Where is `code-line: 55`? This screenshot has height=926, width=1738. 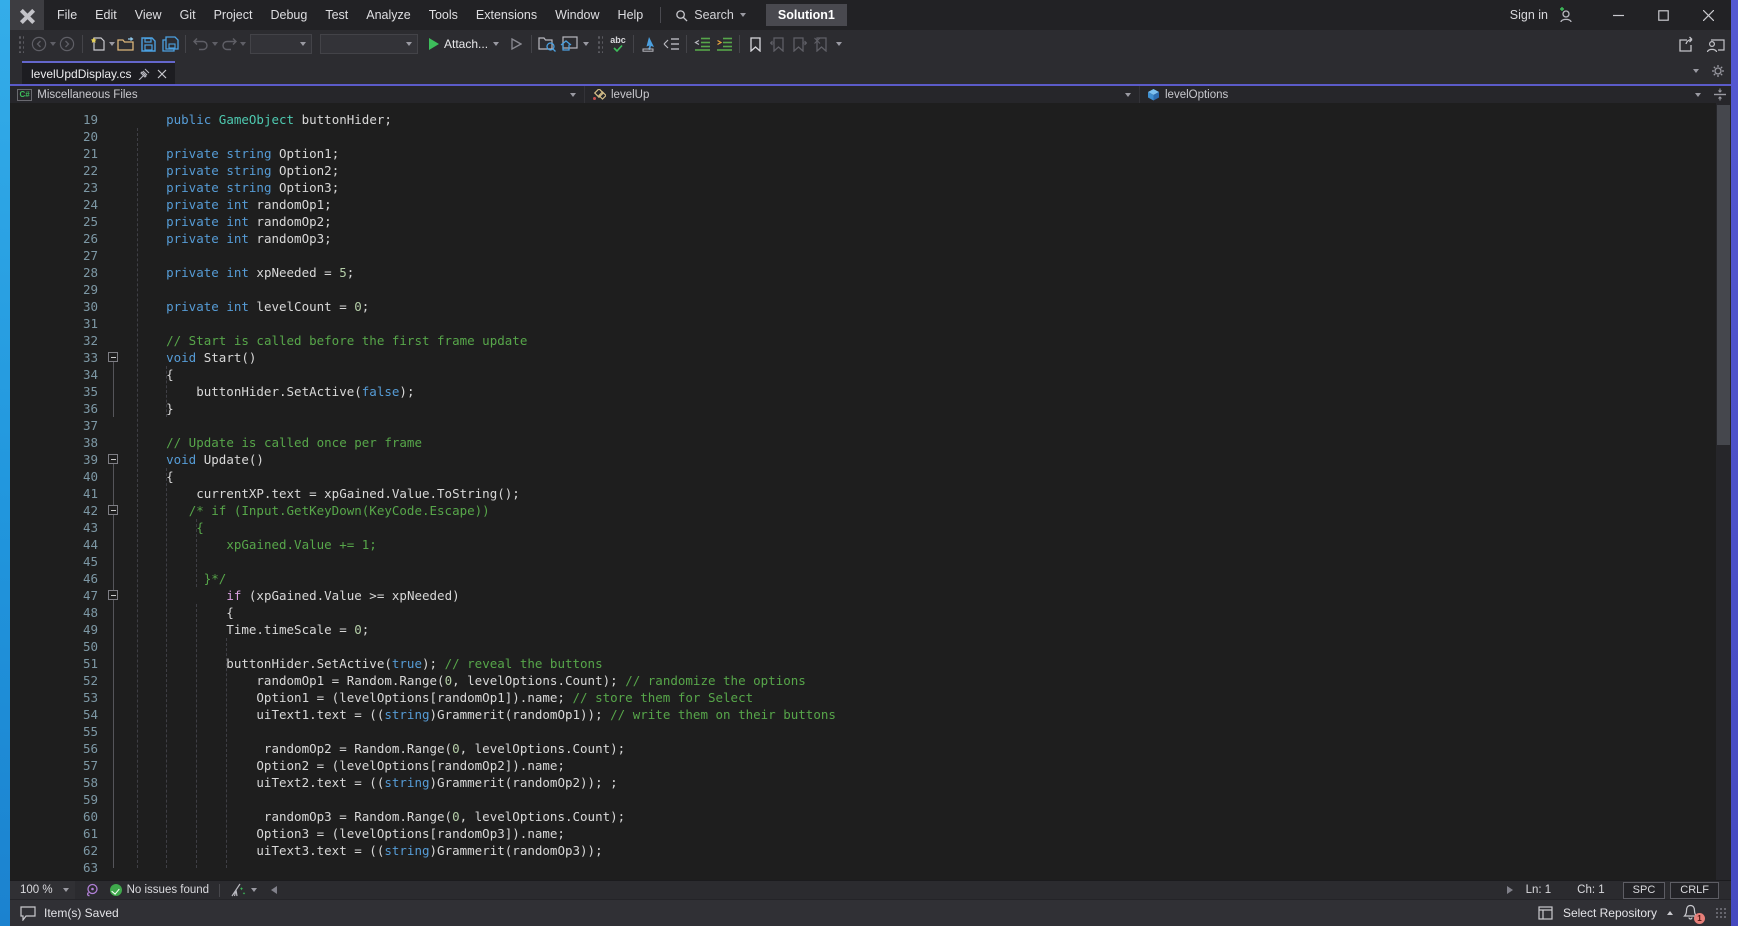 code-line: 55 is located at coordinates (870, 731).